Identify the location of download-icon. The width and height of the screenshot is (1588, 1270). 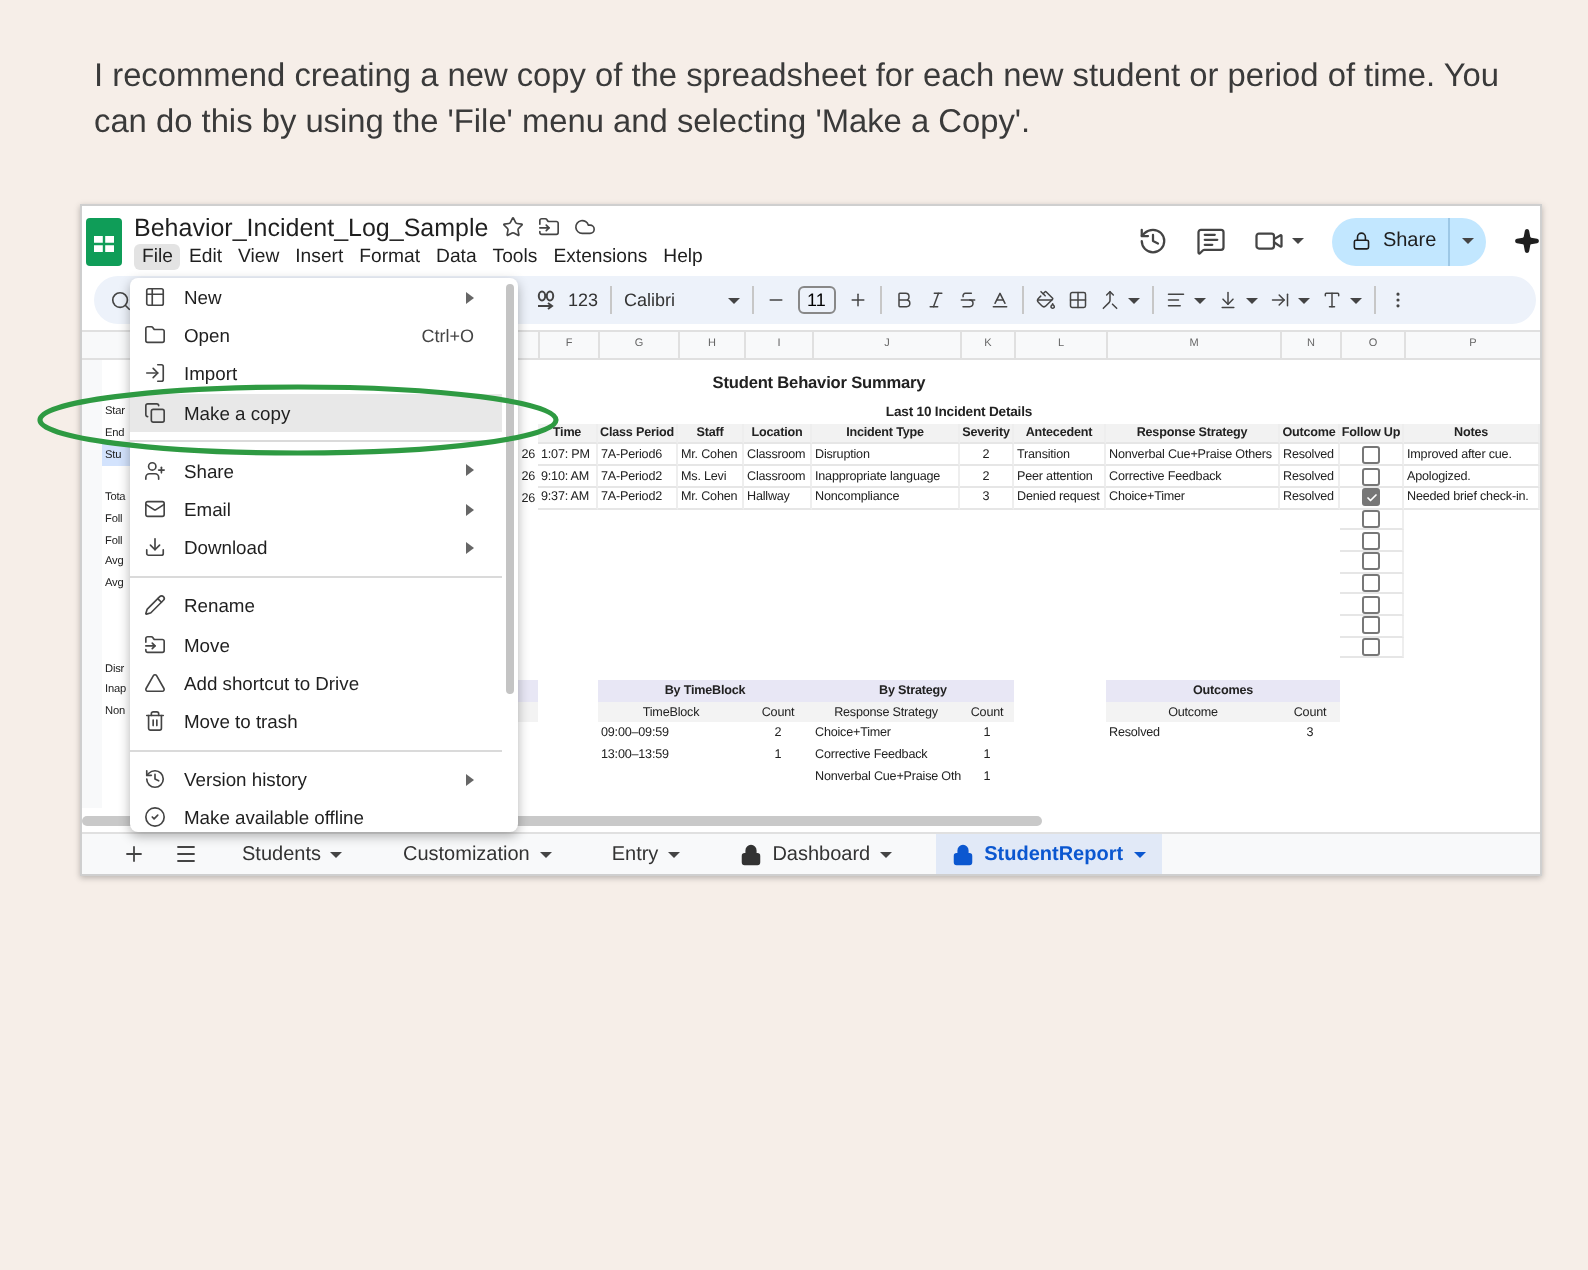
(155, 547).